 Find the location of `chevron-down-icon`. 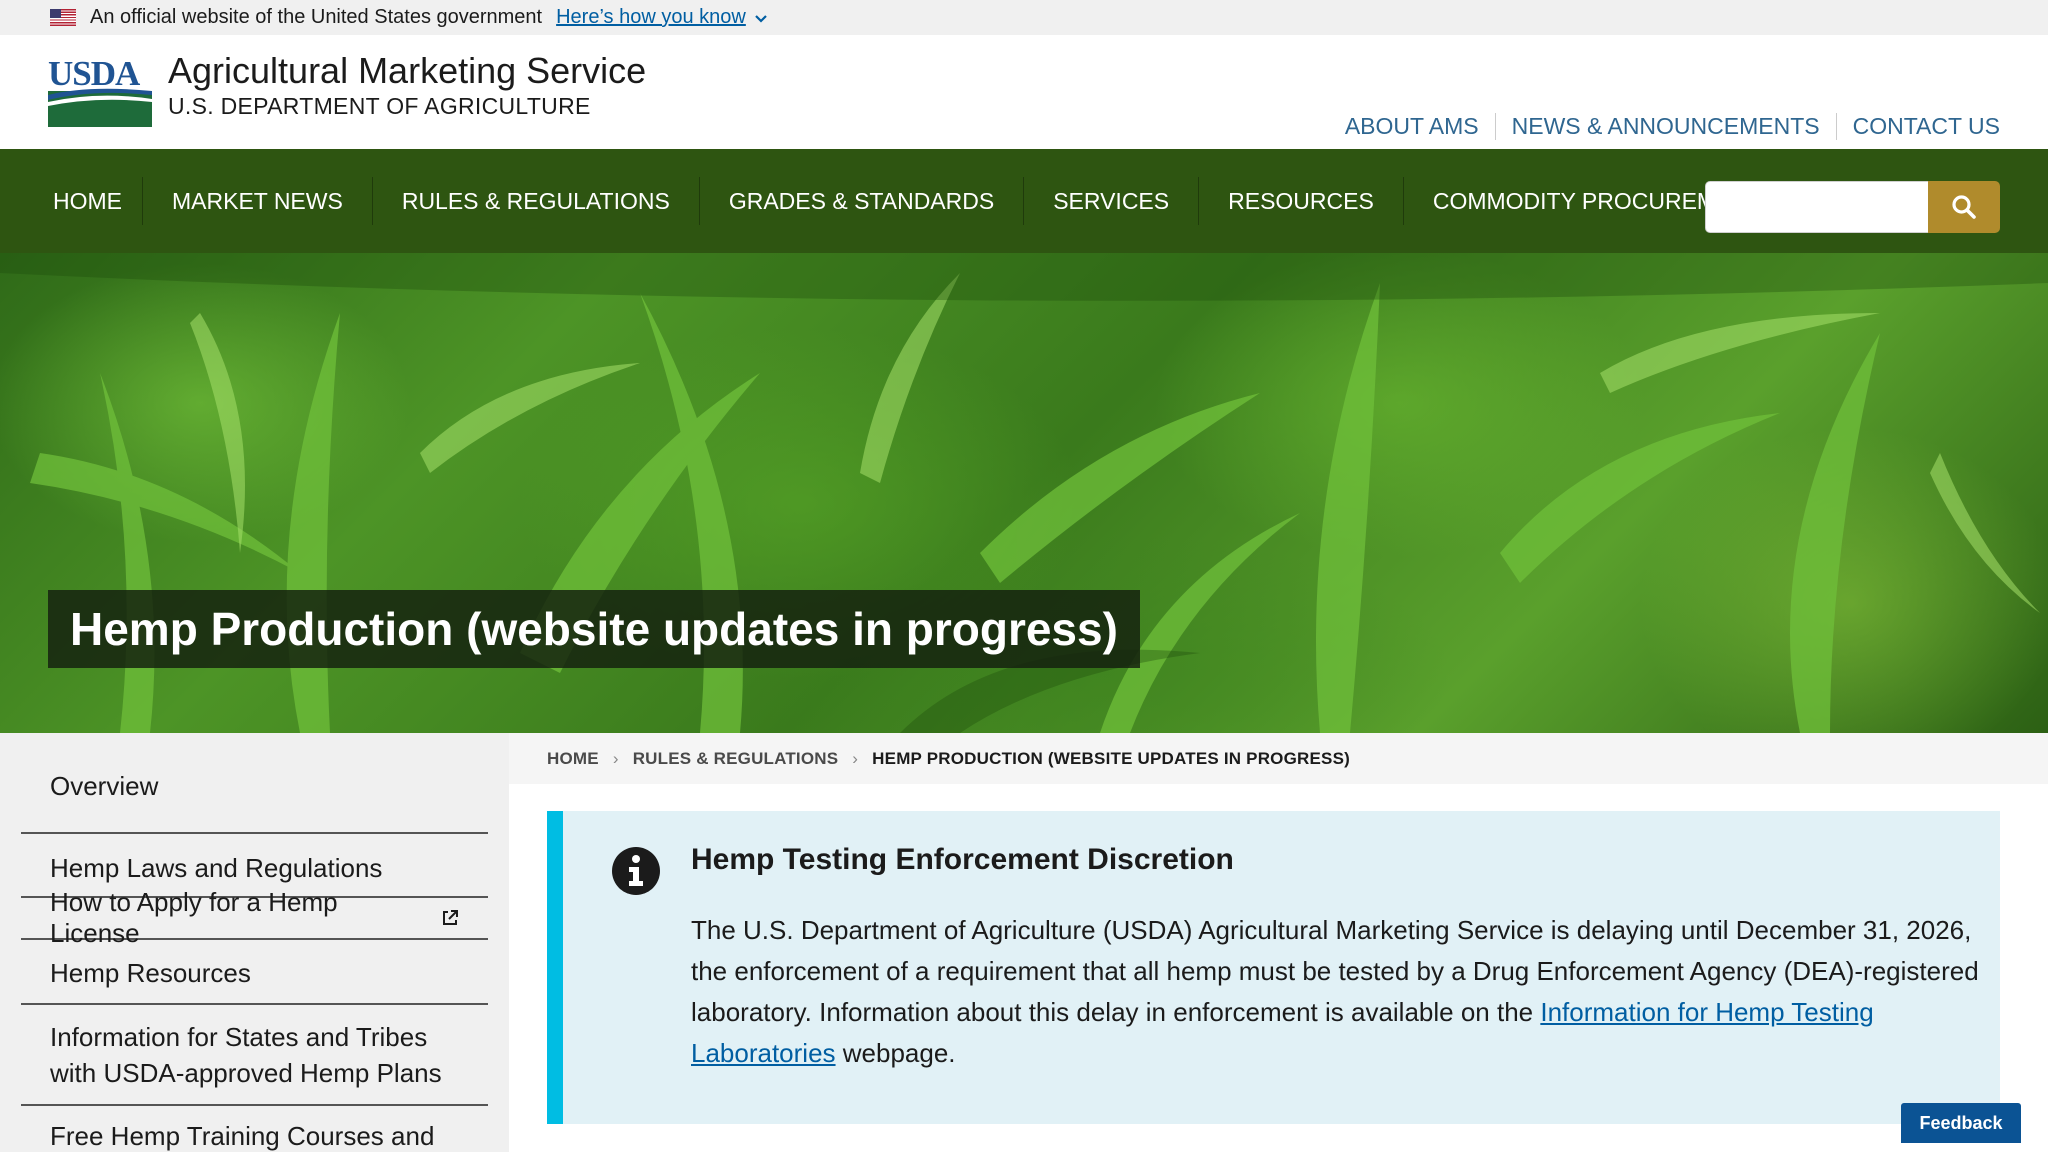

chevron-down-icon is located at coordinates (761, 20).